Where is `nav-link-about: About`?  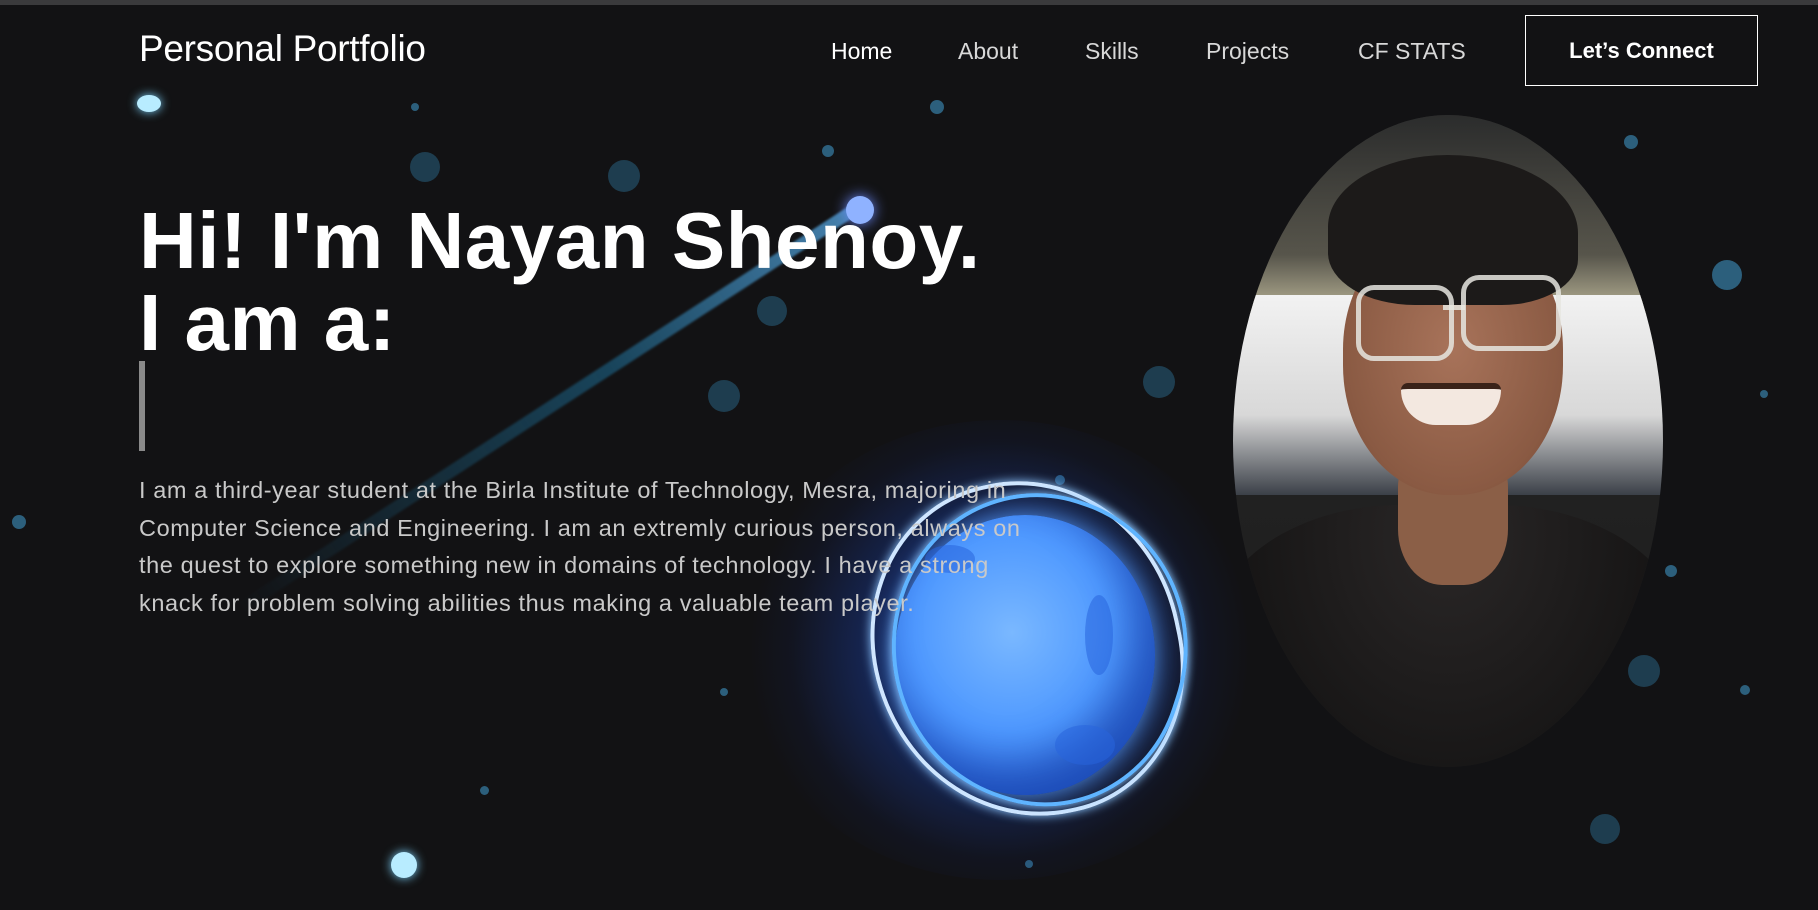
nav-link-about: About is located at coordinates (988, 51).